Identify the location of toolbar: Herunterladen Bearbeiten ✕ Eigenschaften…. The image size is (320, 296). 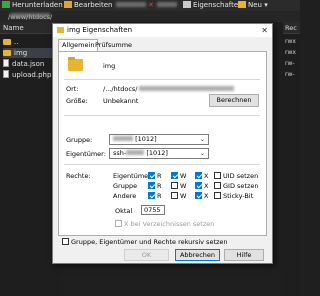
(150, 5).